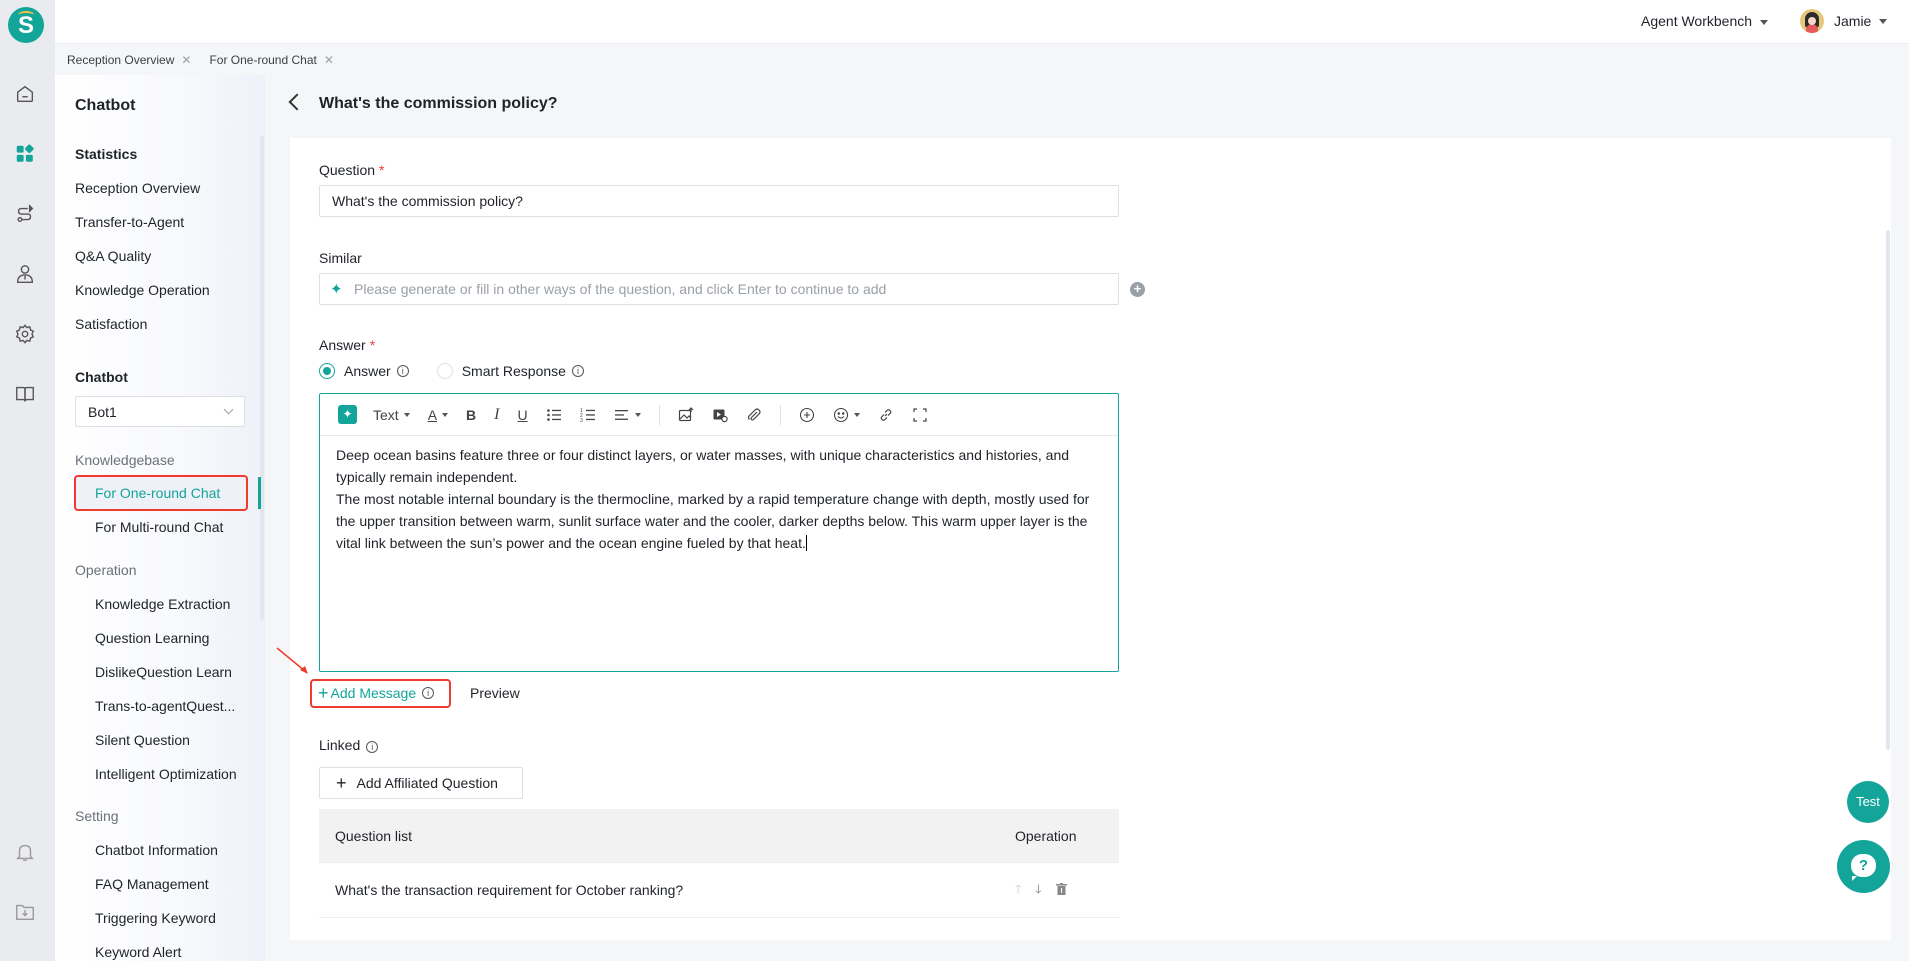 This screenshot has height=961, width=1909. Describe the element at coordinates (97, 816) in the screenshot. I see `sidebar-group-setting: Setting` at that location.